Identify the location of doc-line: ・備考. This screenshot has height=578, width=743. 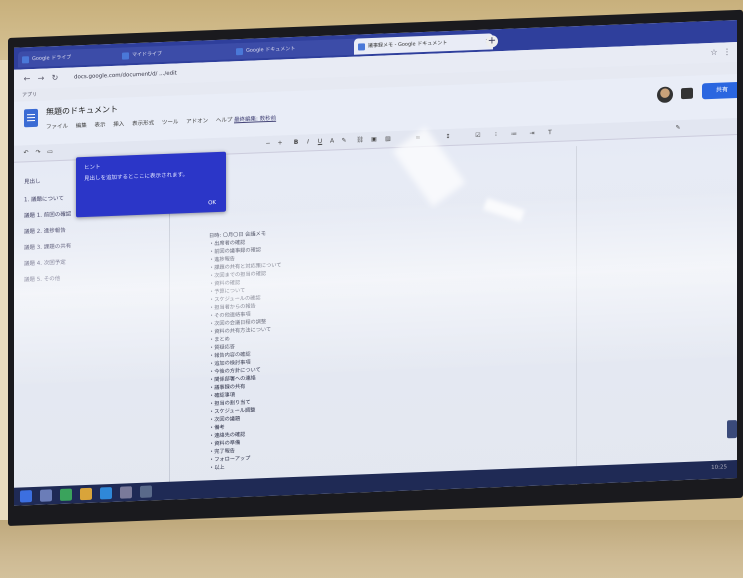
(217, 428).